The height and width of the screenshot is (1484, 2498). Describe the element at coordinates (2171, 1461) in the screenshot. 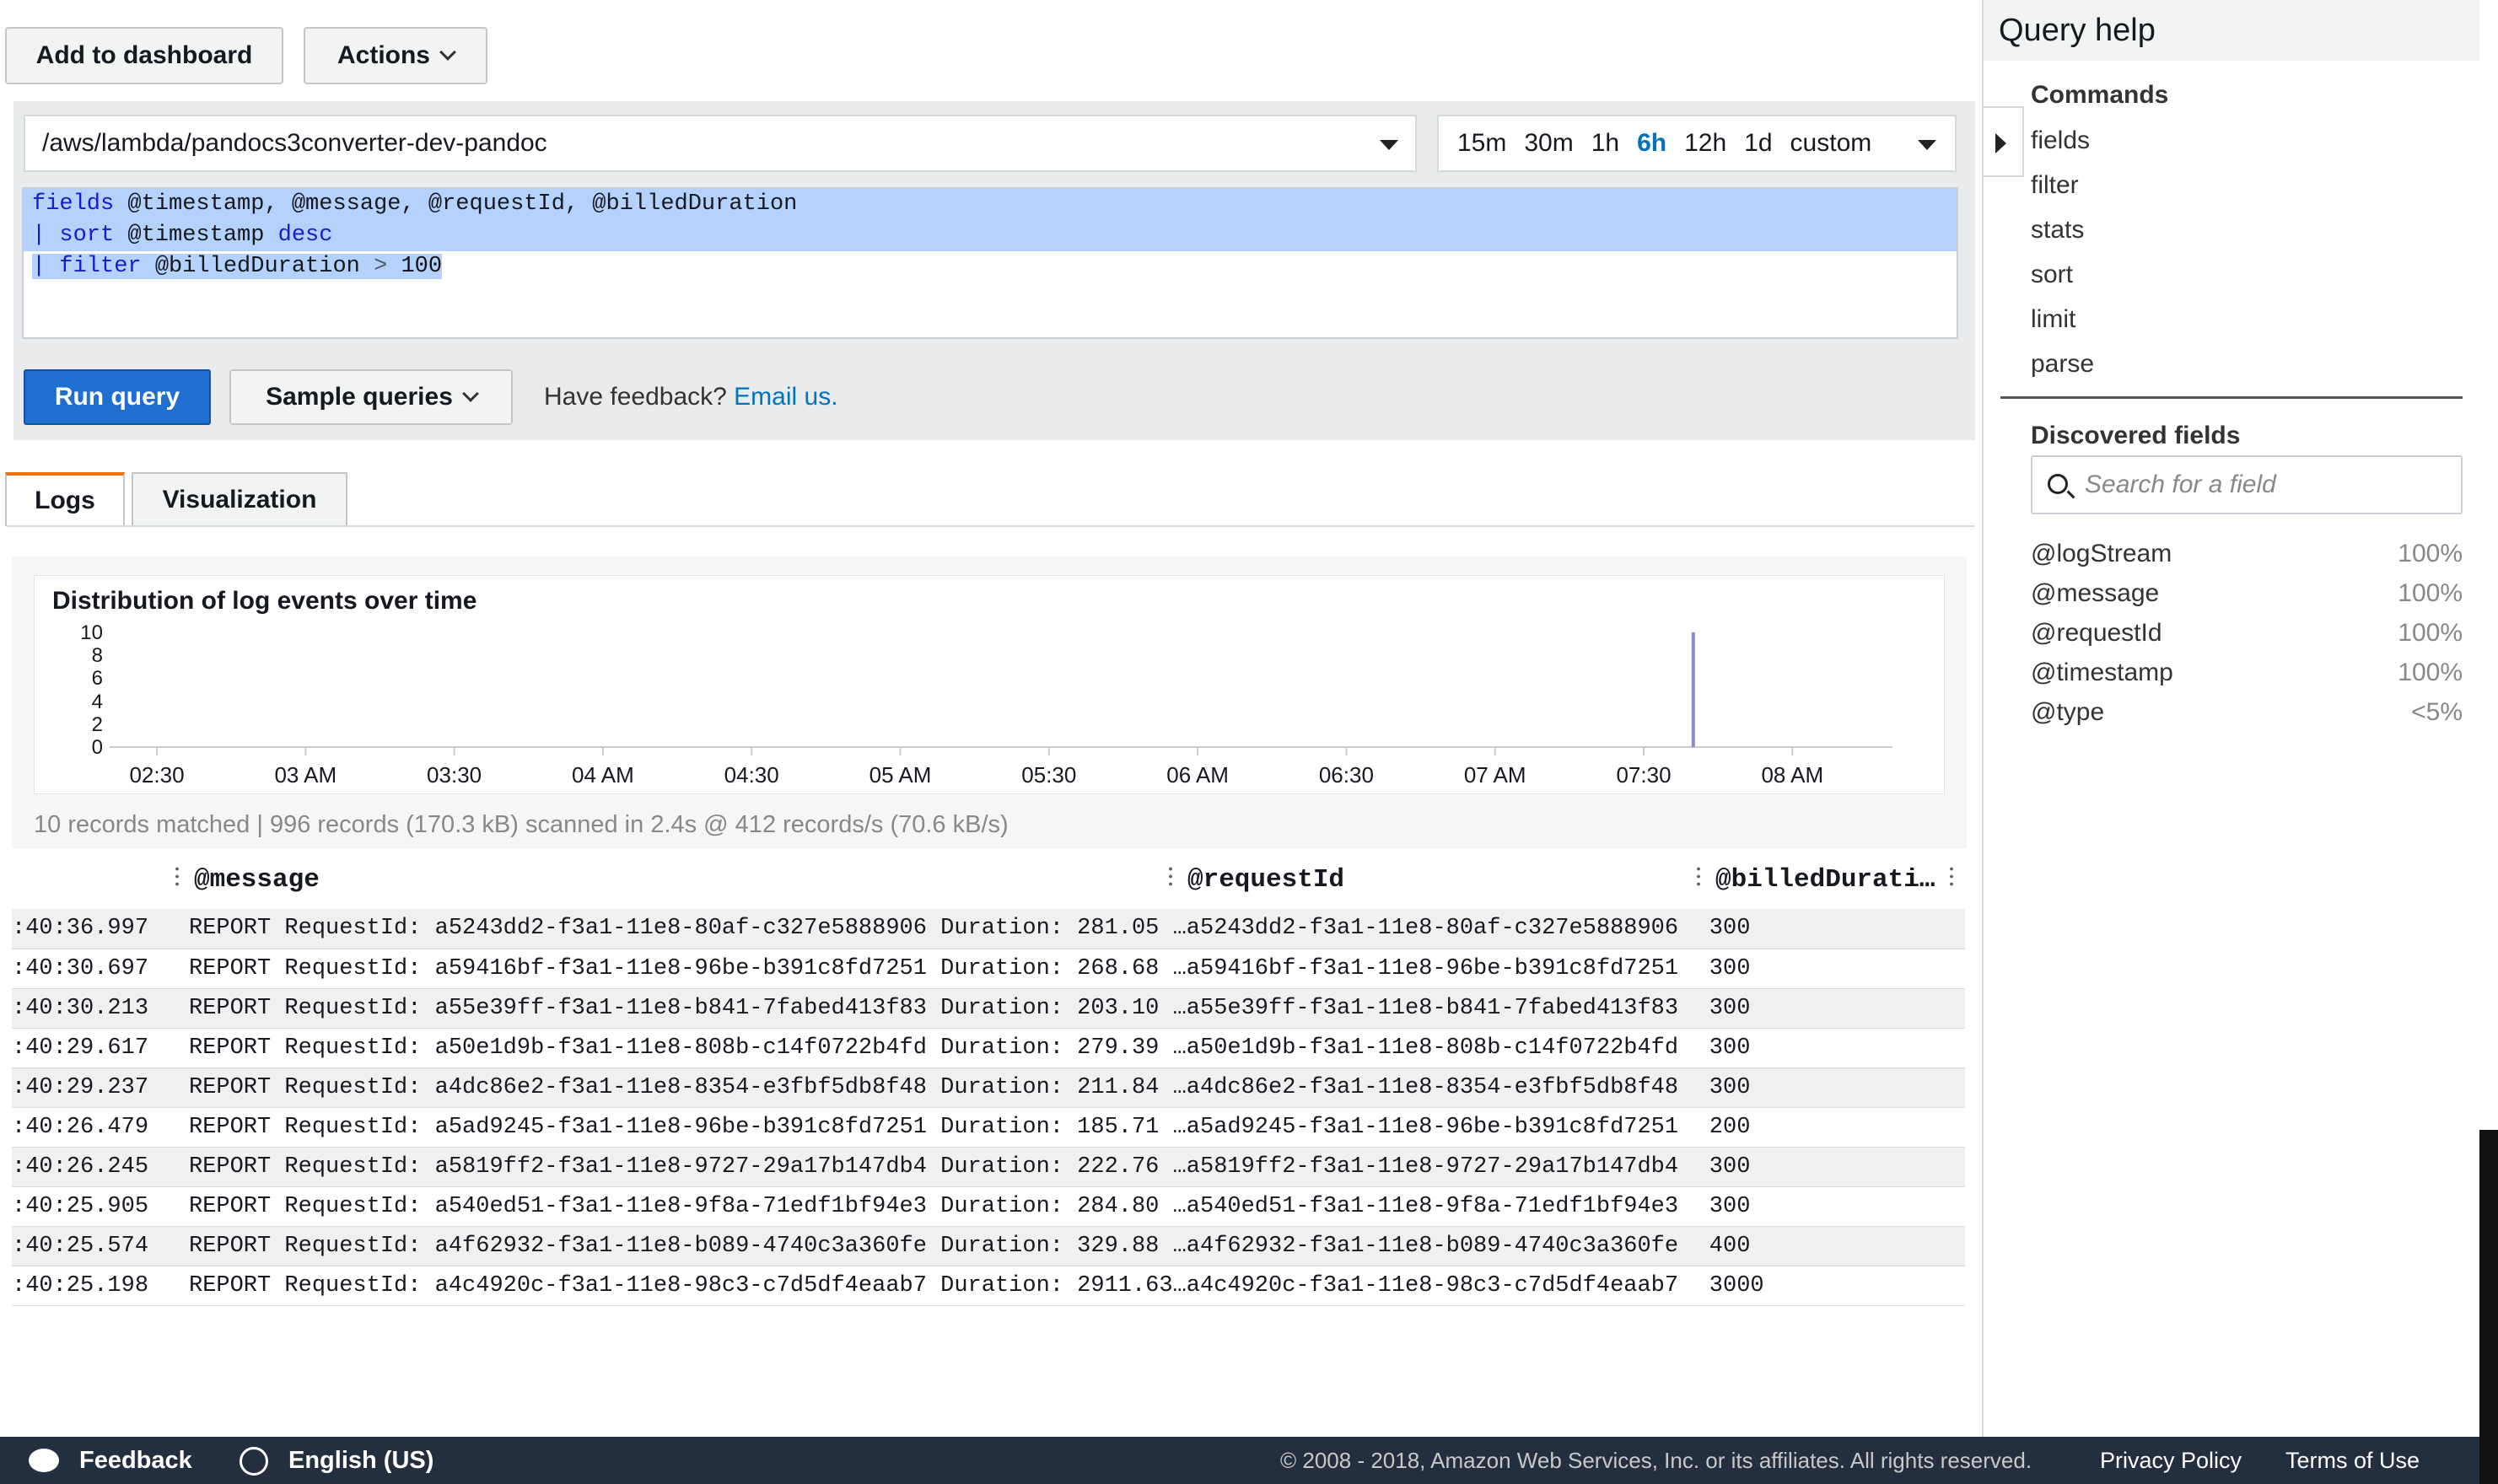

I see `privacy-policy-link: Privacy Policy` at that location.